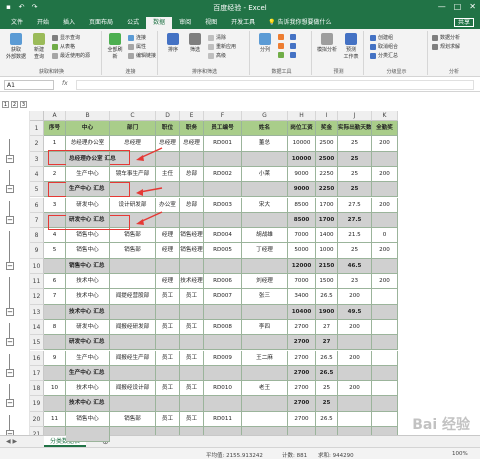 Image resolution: width=480 pixels, height=459 pixels. Describe the element at coordinates (385, 116) in the screenshot. I see `column-header-k: K` at that location.